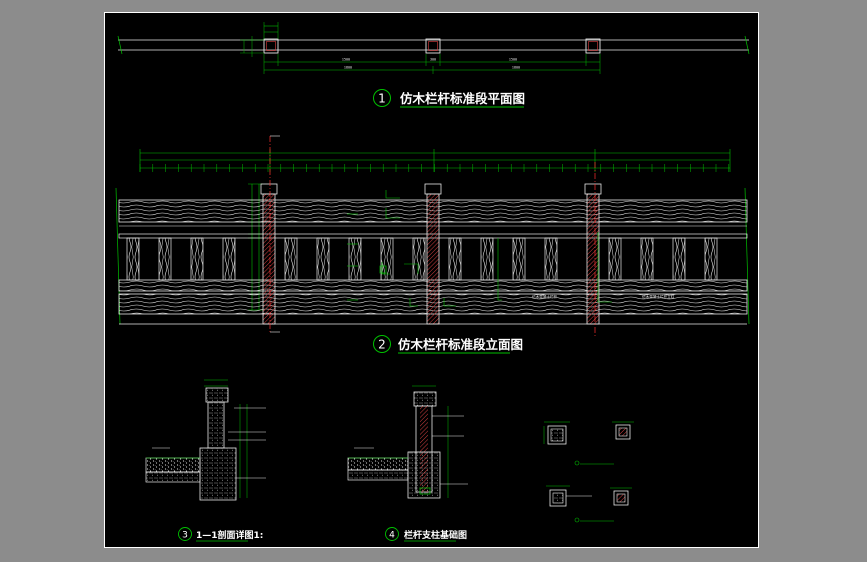  I want to click on title-3-text: 1—1剖面详图1:, so click(229, 535).